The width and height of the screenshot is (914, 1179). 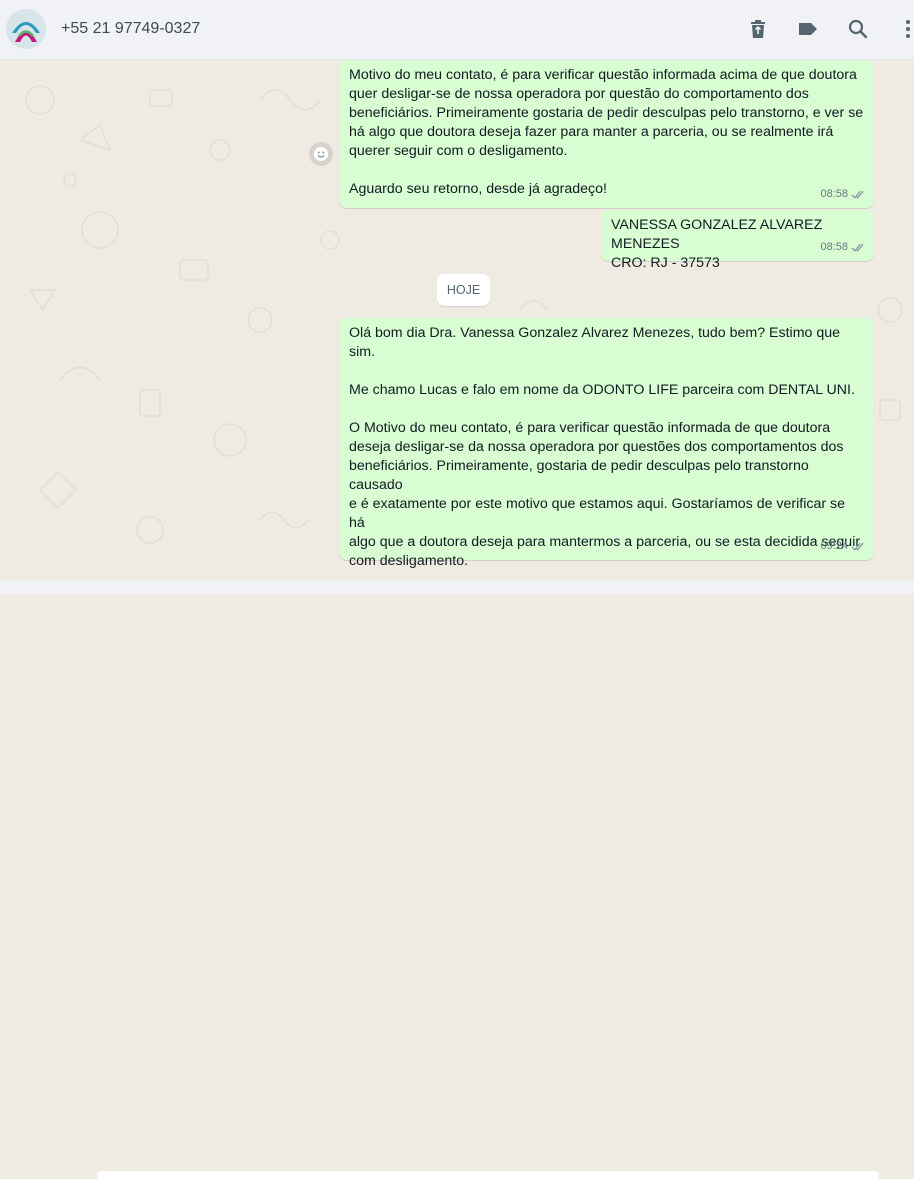 I want to click on search-icon, so click(x=858, y=29).